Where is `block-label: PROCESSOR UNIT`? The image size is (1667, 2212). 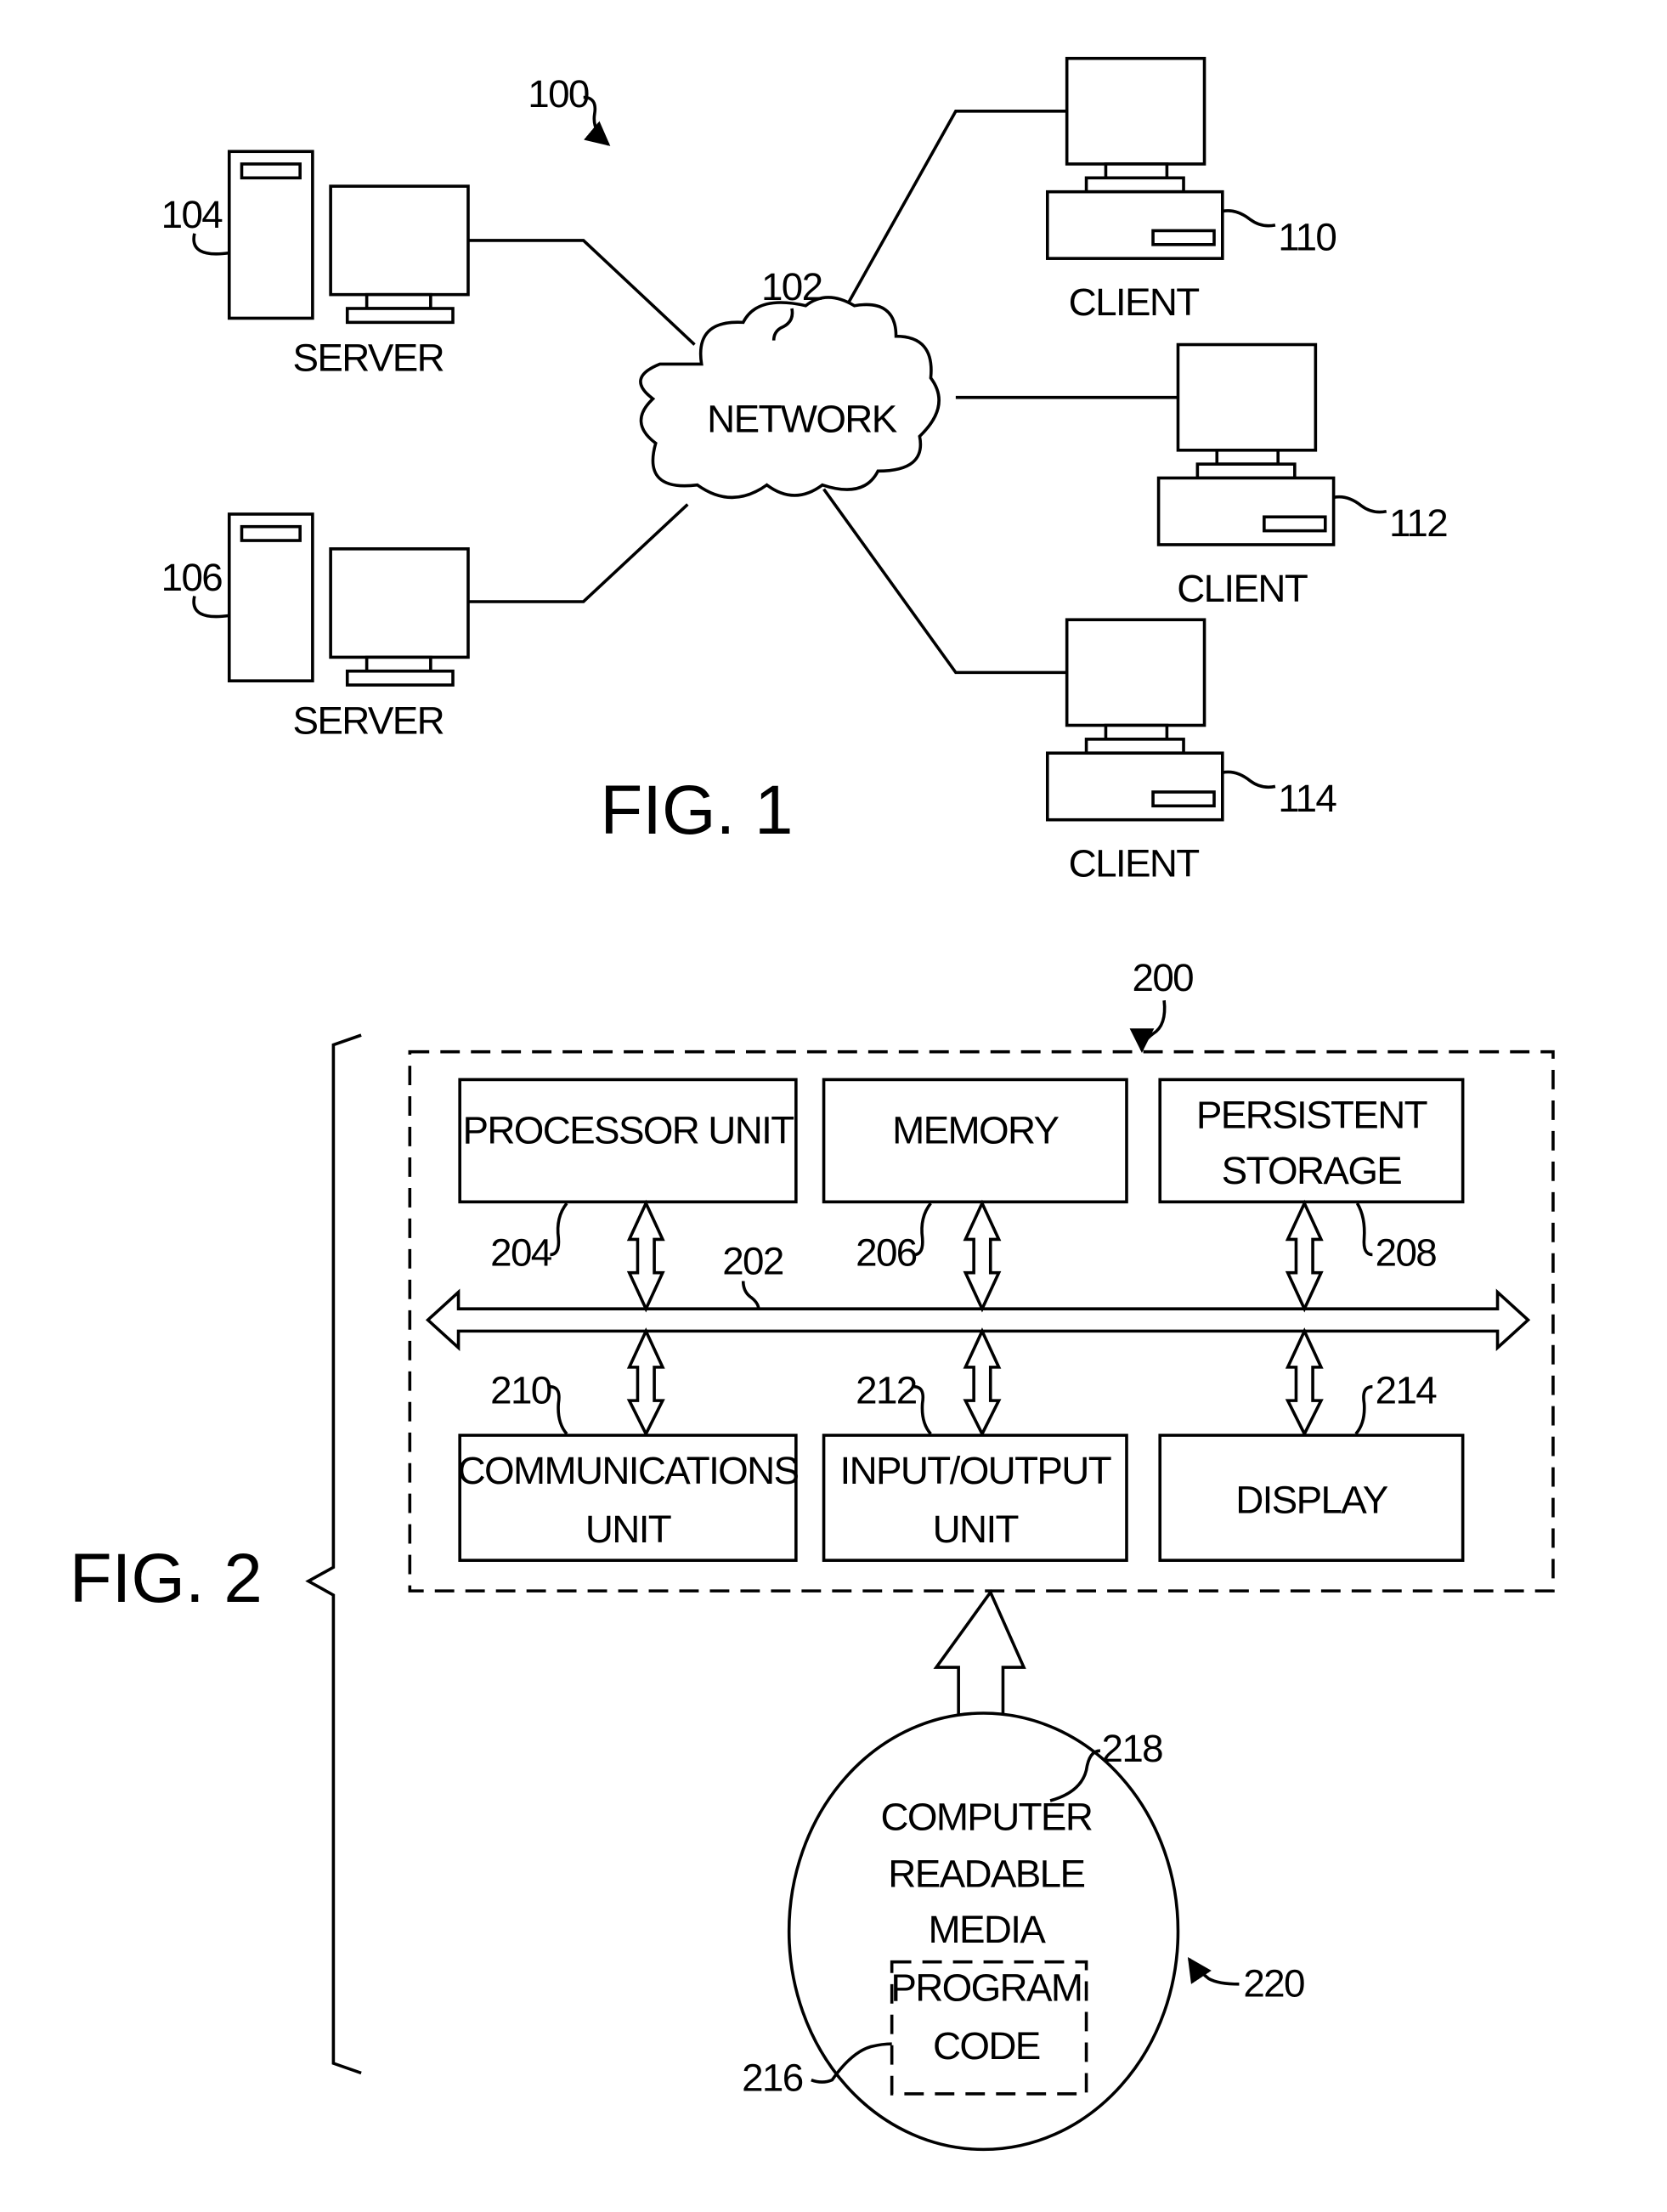
block-label: PROCESSOR UNIT is located at coordinates (628, 1130).